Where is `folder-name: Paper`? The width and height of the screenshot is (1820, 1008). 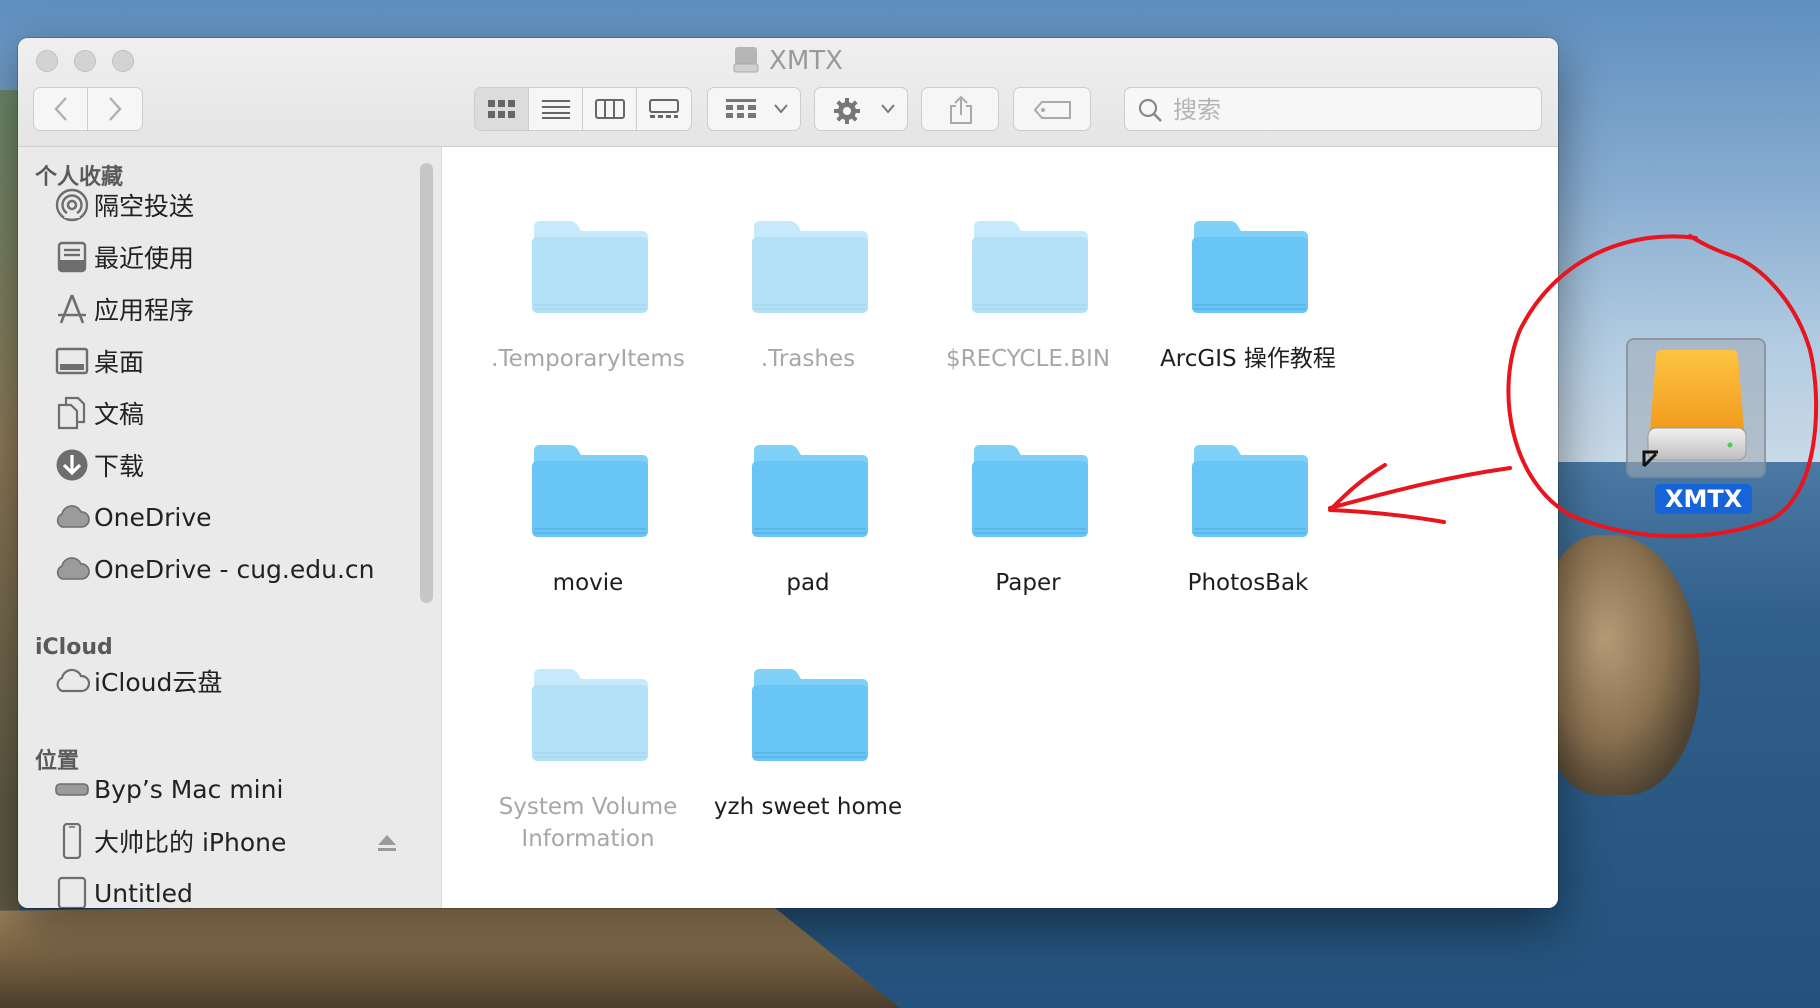
folder-name: Paper is located at coordinates (1028, 583).